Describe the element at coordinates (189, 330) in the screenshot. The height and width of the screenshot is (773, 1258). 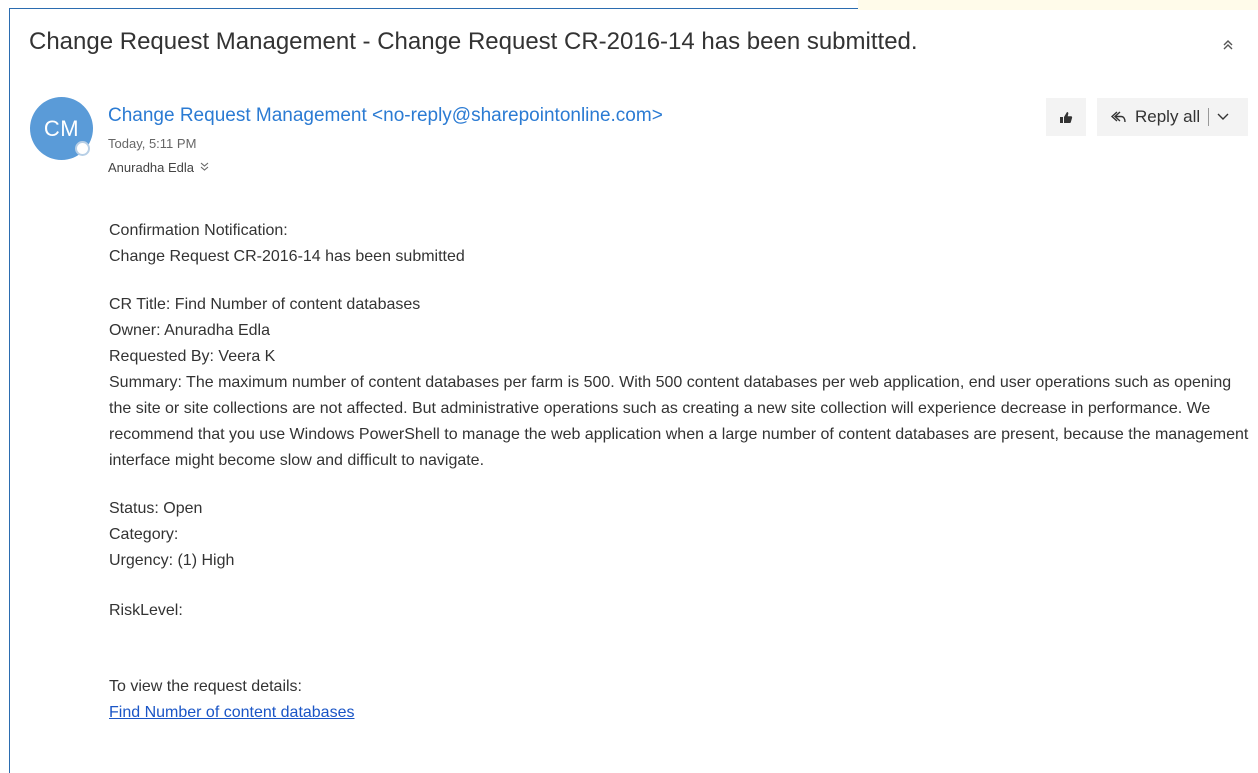
I see `body-owner: Owner: Anuradha Edla` at that location.